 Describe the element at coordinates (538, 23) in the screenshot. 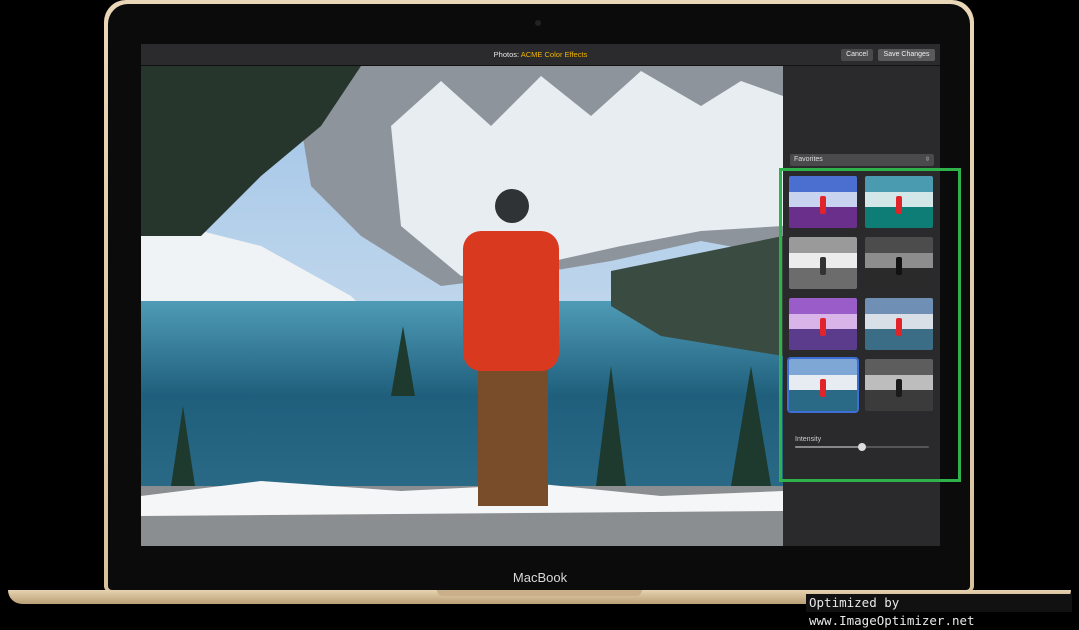

I see `camera-icon` at that location.